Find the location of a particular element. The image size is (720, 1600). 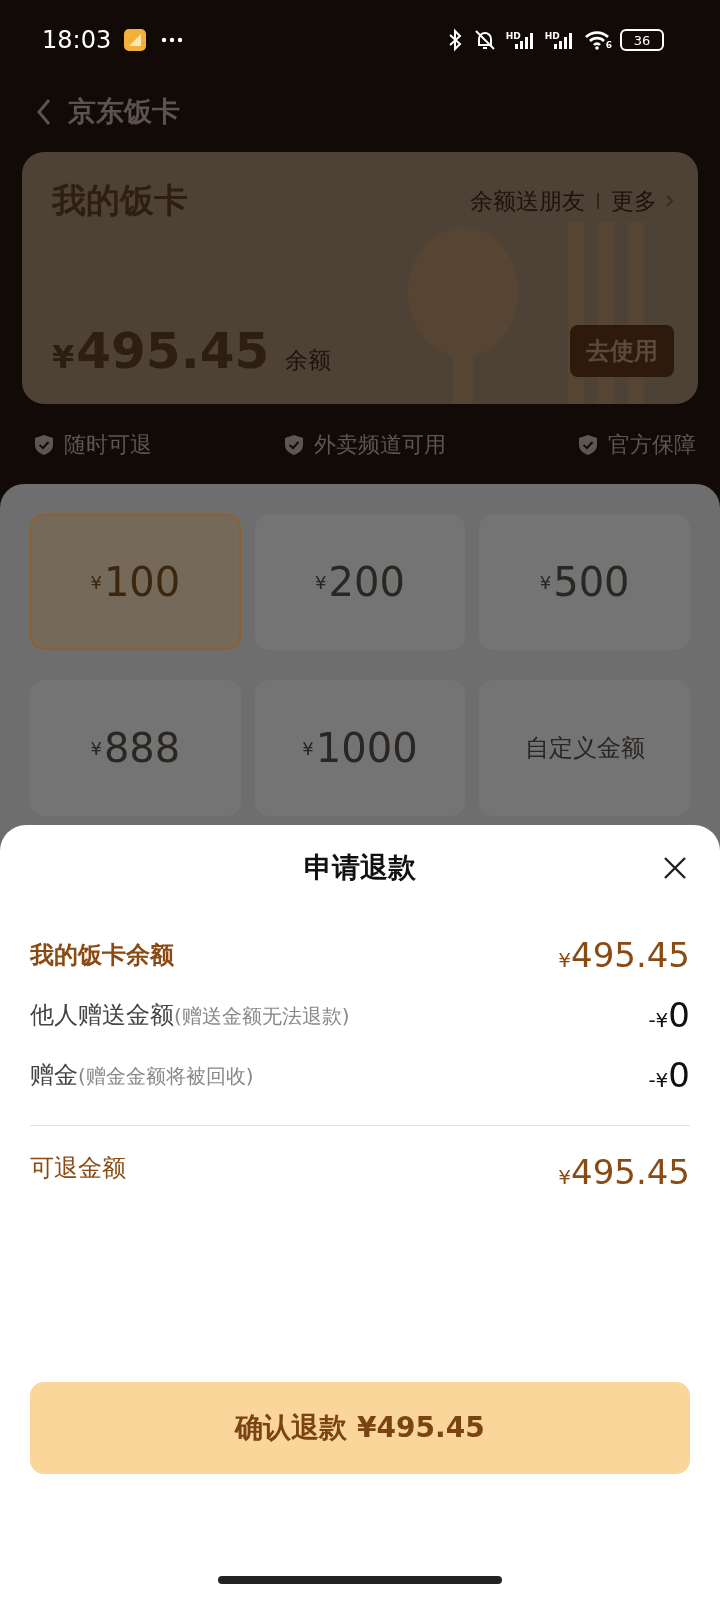

battery-icon: 36 is located at coordinates (642, 40).